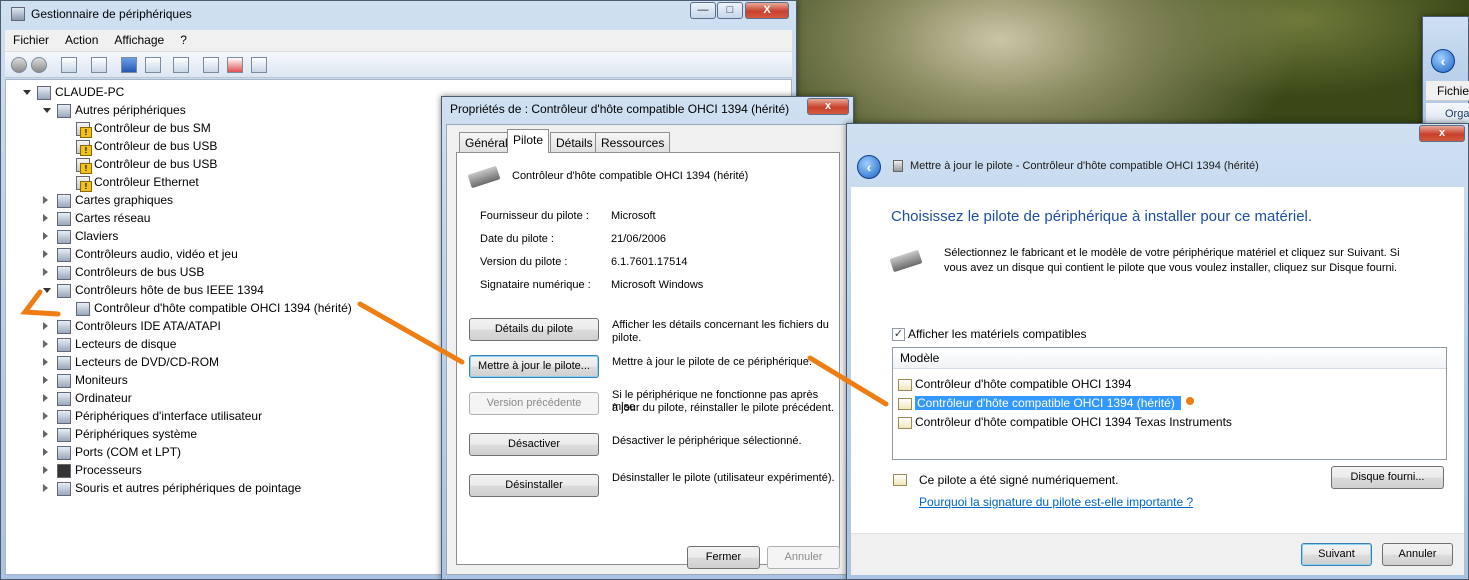 The height and width of the screenshot is (580, 1469). What do you see at coordinates (1336, 554) in the screenshot?
I see `next-button: Suivant` at bounding box center [1336, 554].